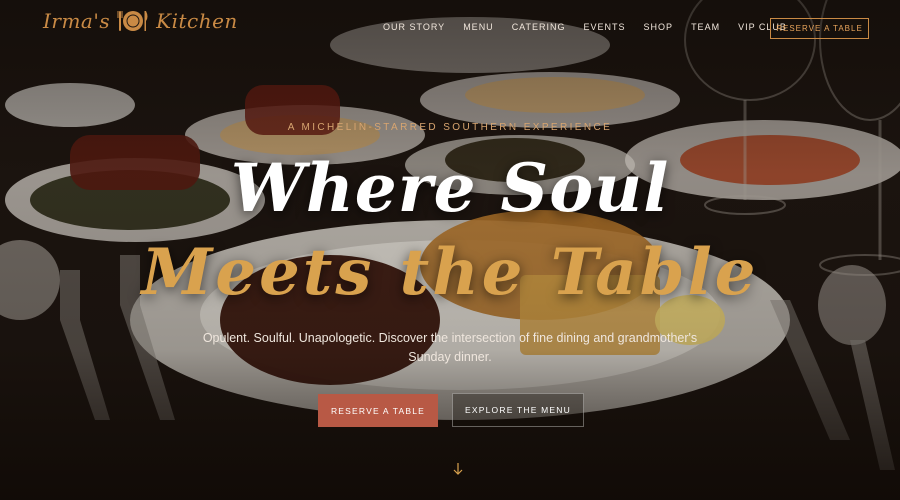 The height and width of the screenshot is (500, 900). What do you see at coordinates (705, 27) in the screenshot?
I see `nav-link-team: TEAM` at bounding box center [705, 27].